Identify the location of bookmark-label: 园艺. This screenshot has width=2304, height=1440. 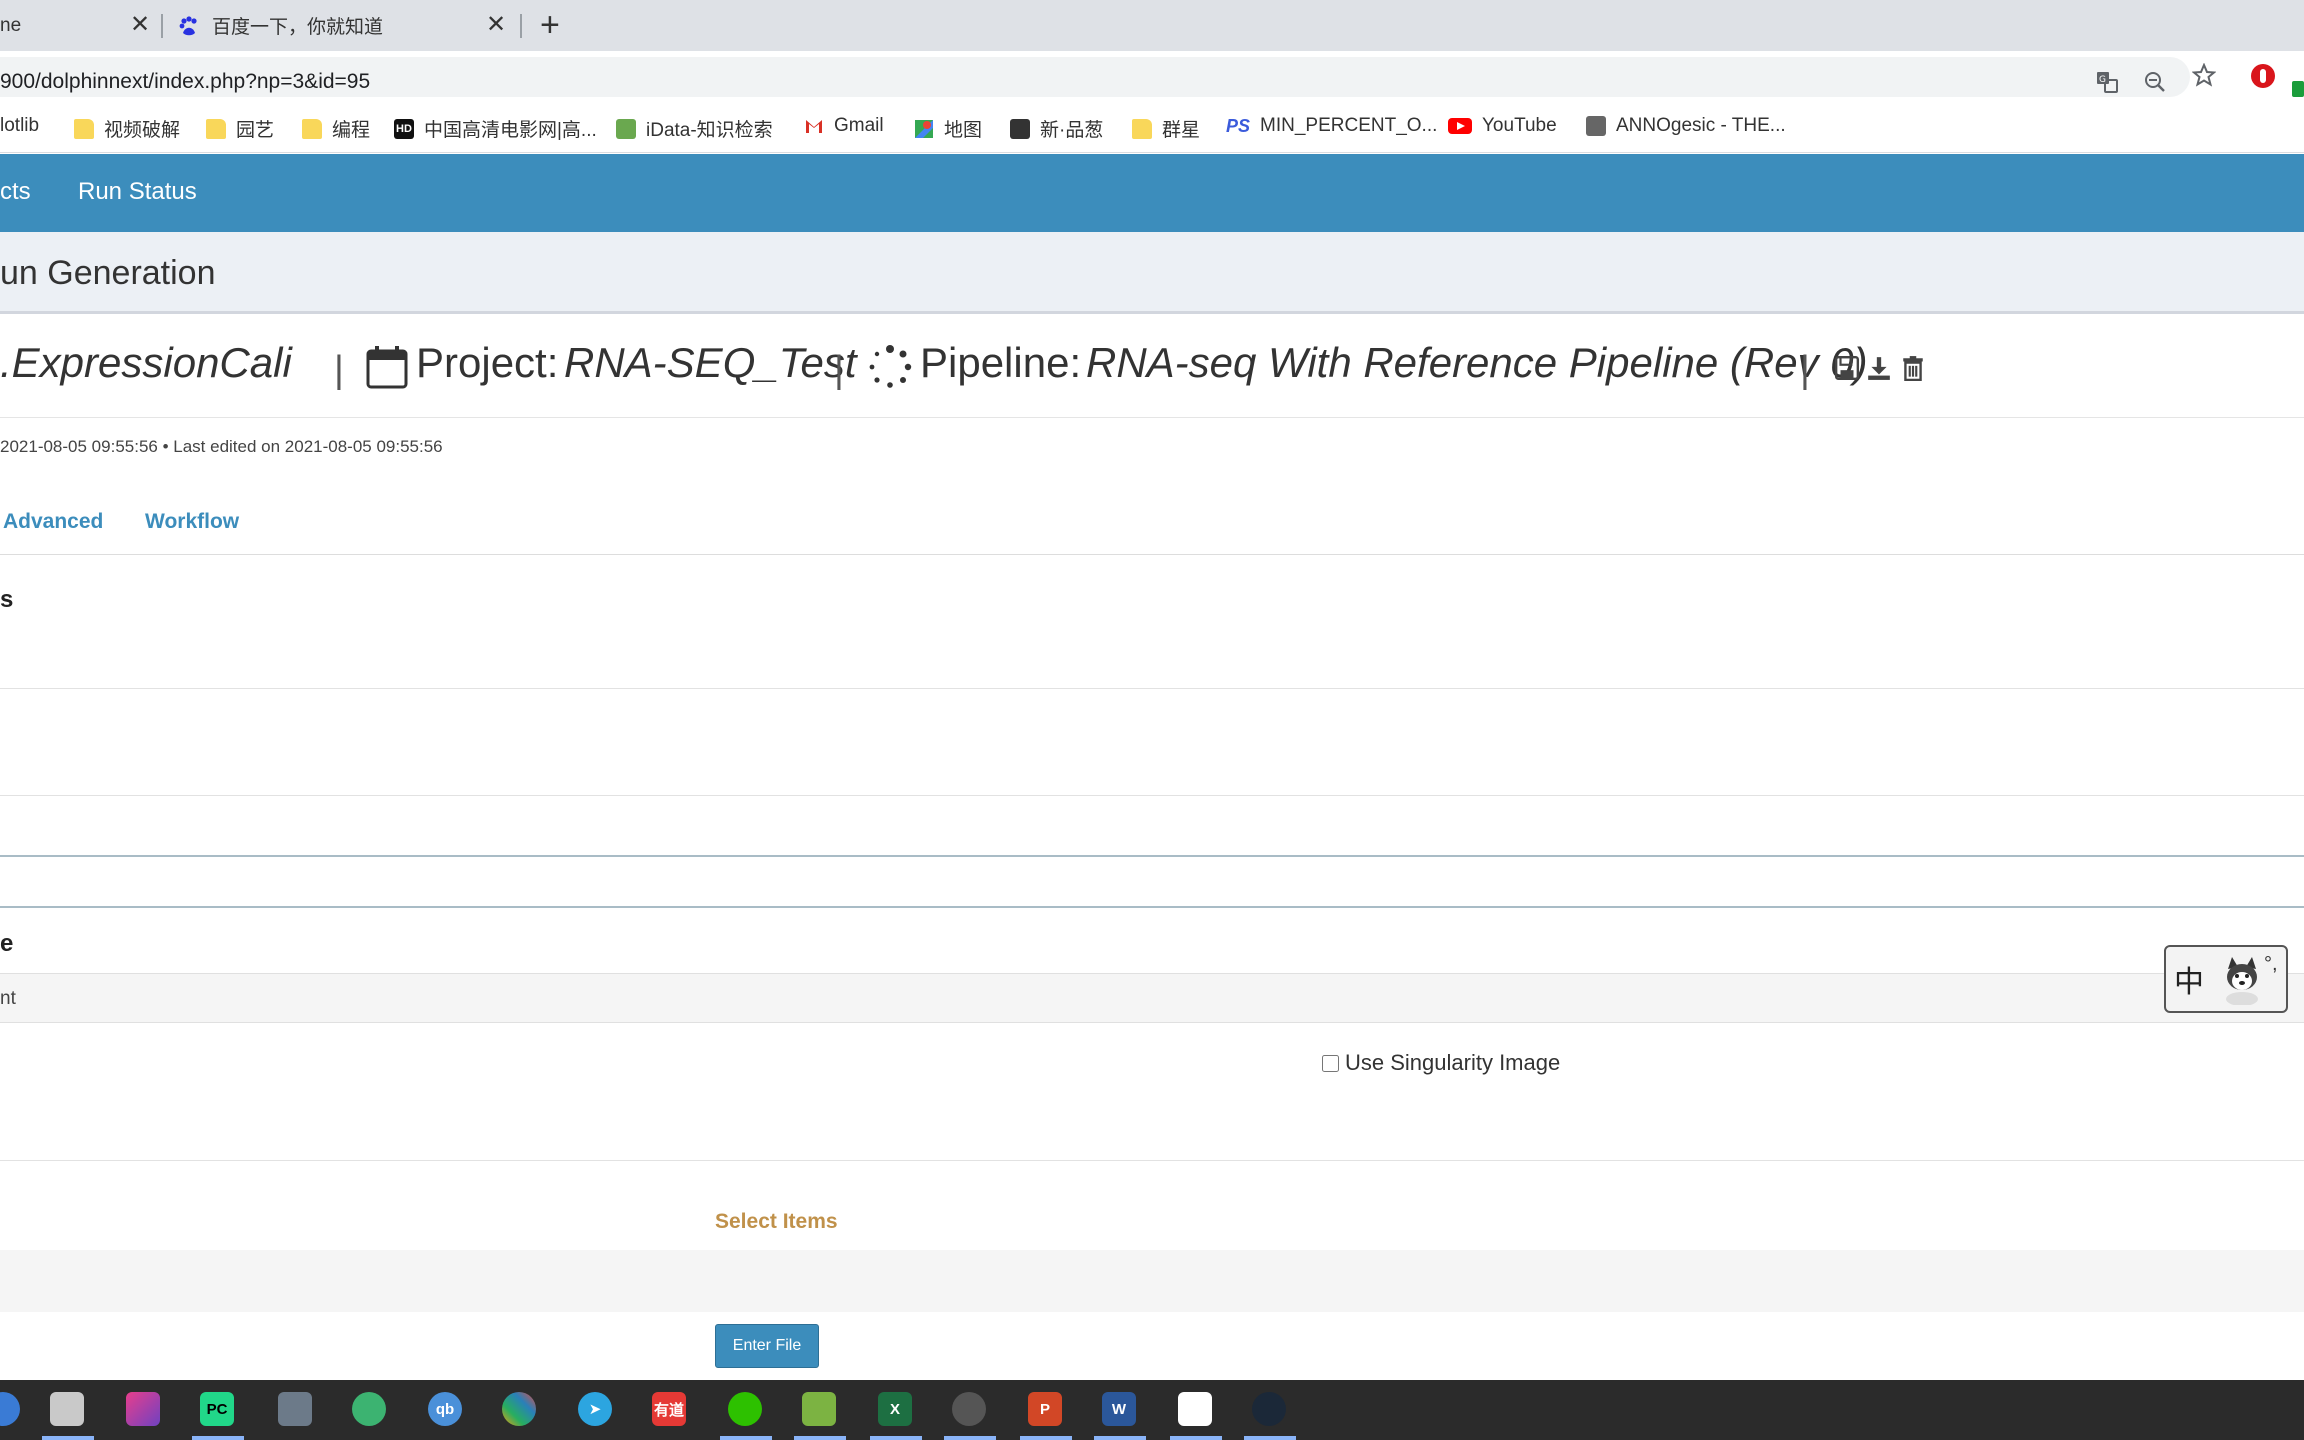
(255, 130).